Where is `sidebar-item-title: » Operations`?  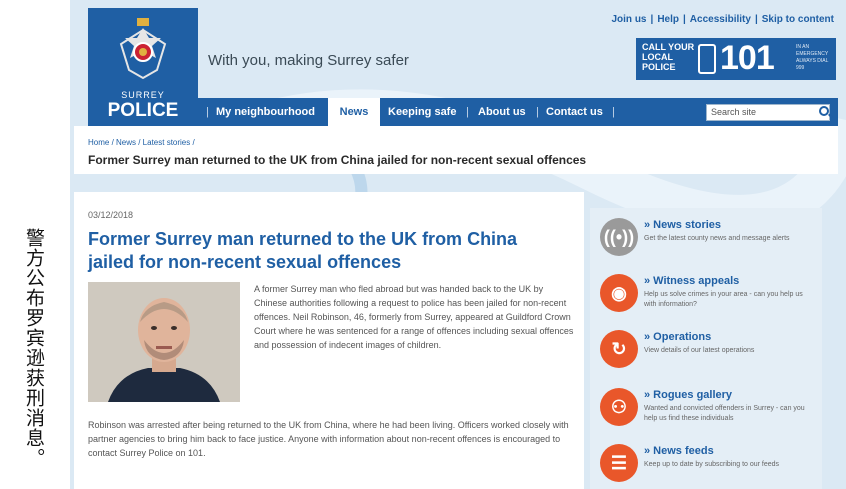
sidebar-item-title: » Operations is located at coordinates (678, 337).